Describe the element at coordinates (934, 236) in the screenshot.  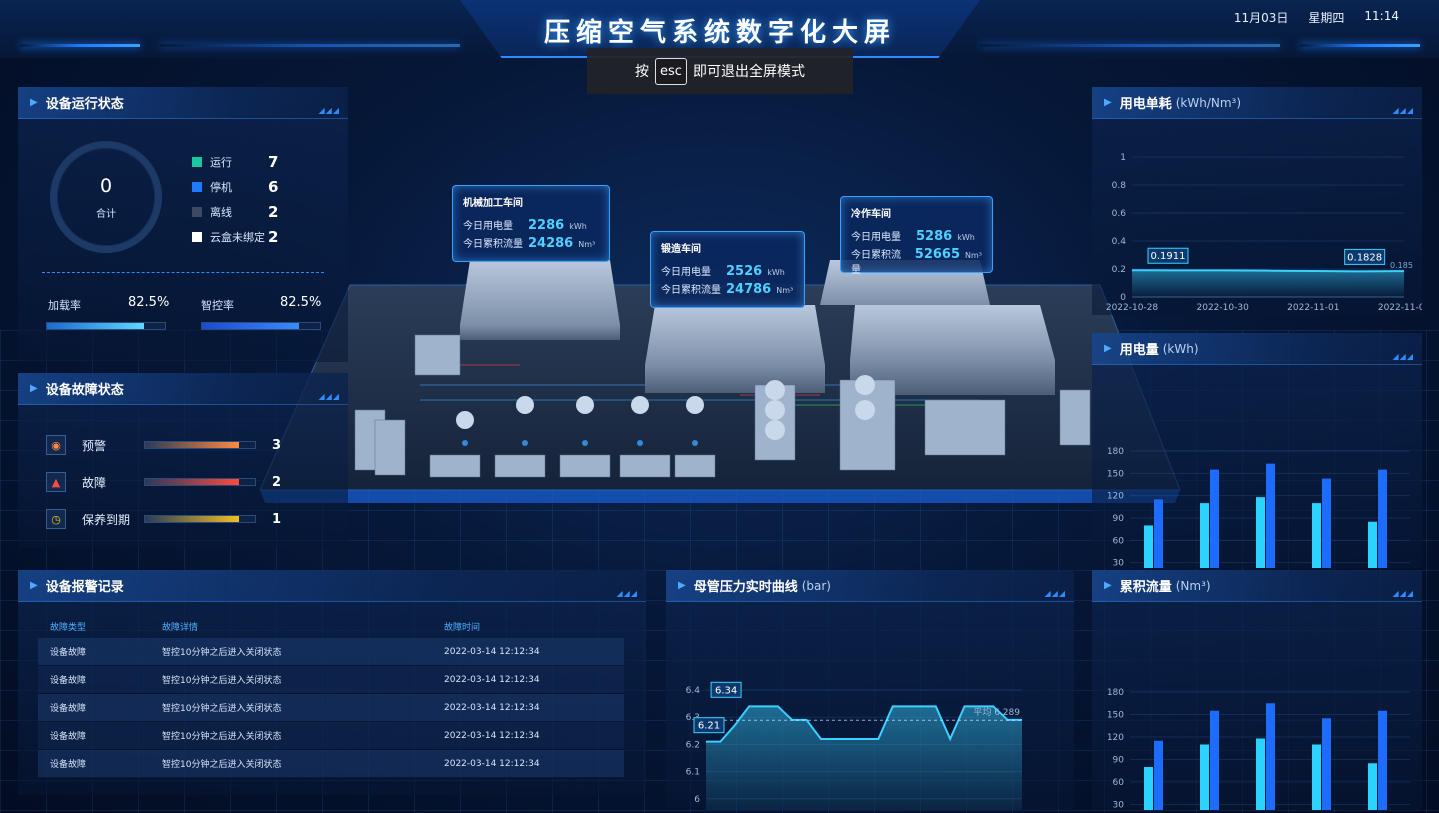
I see `power-value: 5286` at that location.